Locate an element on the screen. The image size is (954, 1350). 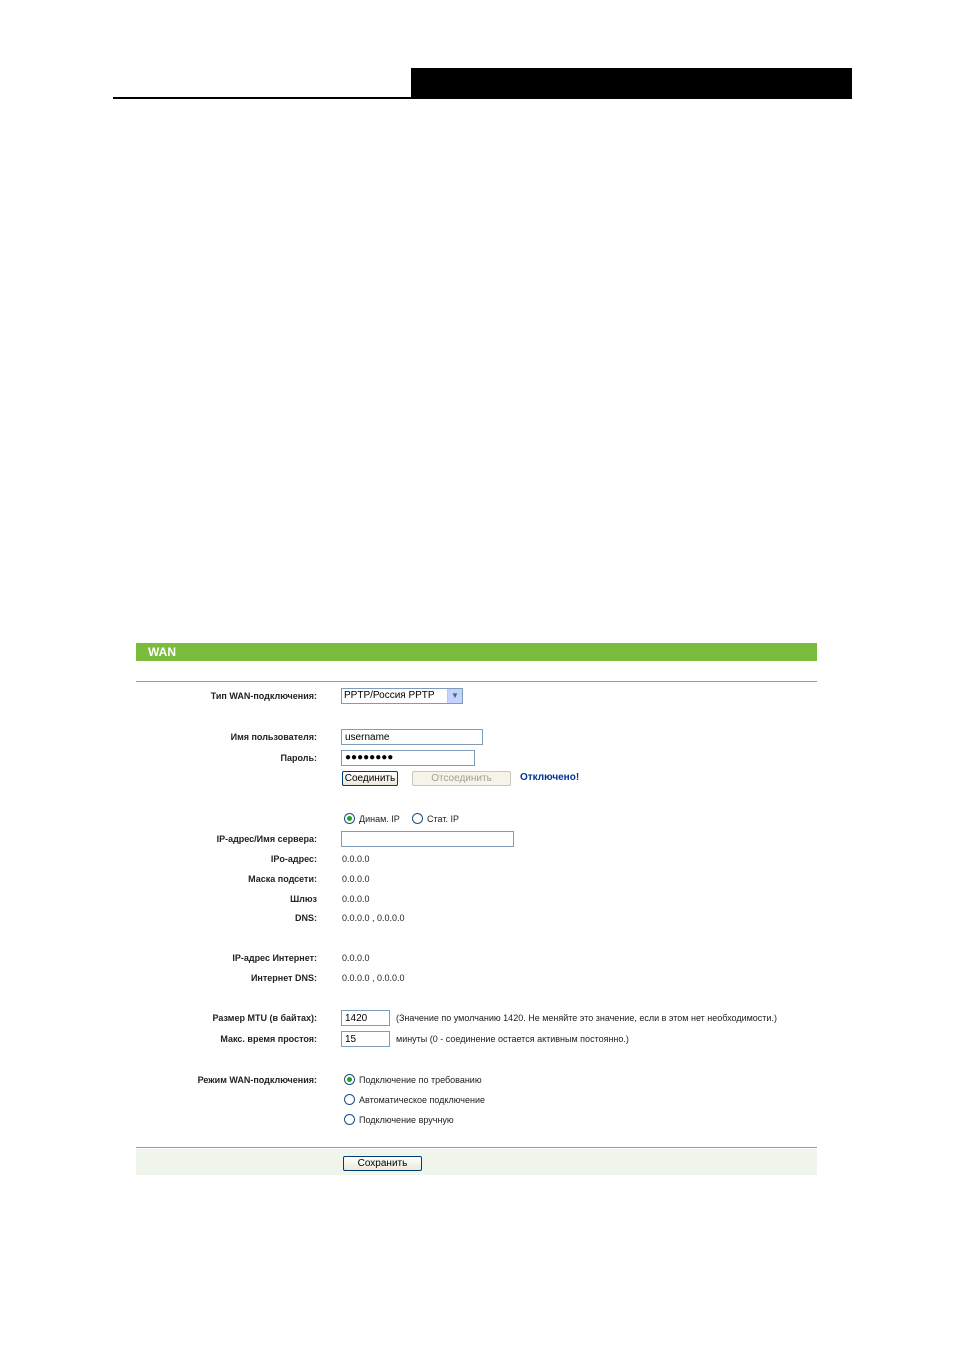
radio-static-ip is located at coordinates (417, 818).